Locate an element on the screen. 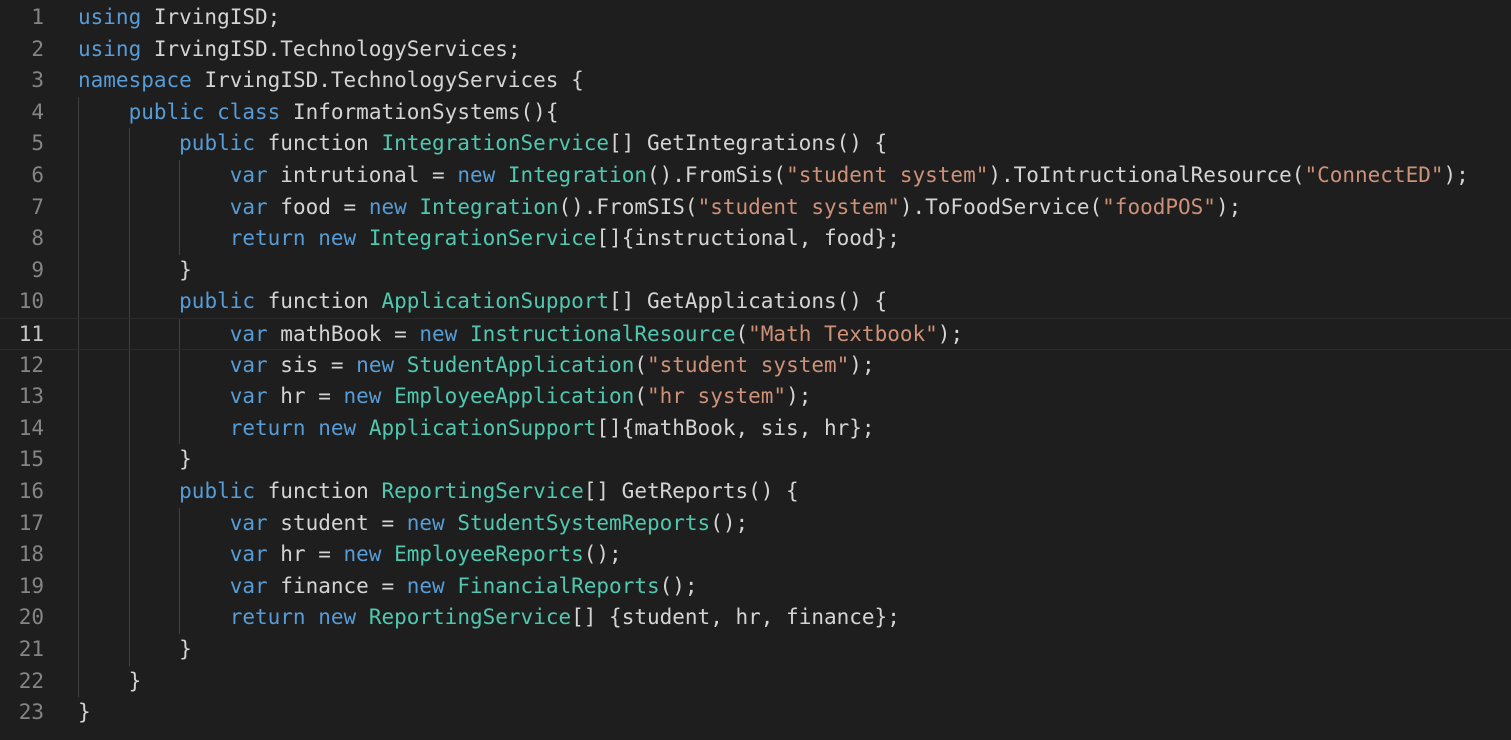  code-line: 1 using IrvingISD; is located at coordinates (755, 18).